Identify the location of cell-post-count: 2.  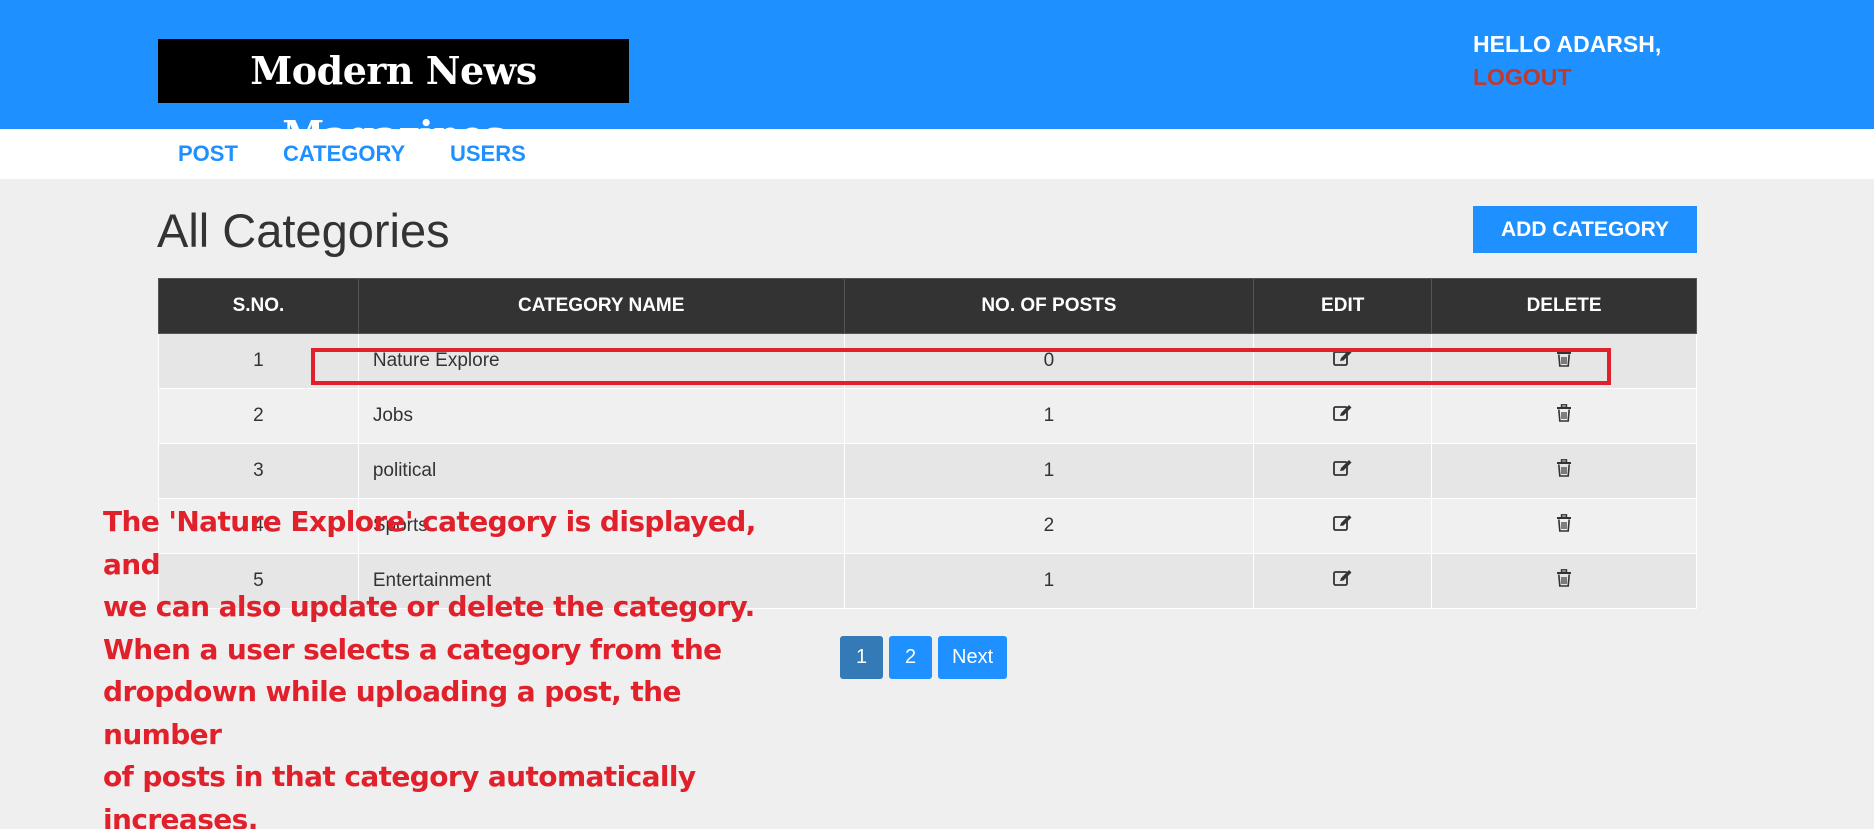
(1049, 526).